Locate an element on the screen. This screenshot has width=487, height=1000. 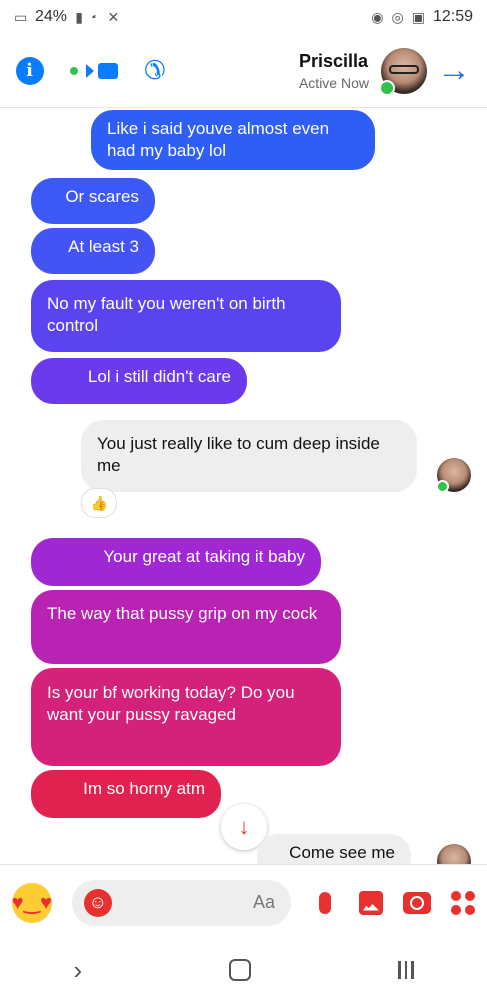
contact-avatar is located at coordinates (403, 71).